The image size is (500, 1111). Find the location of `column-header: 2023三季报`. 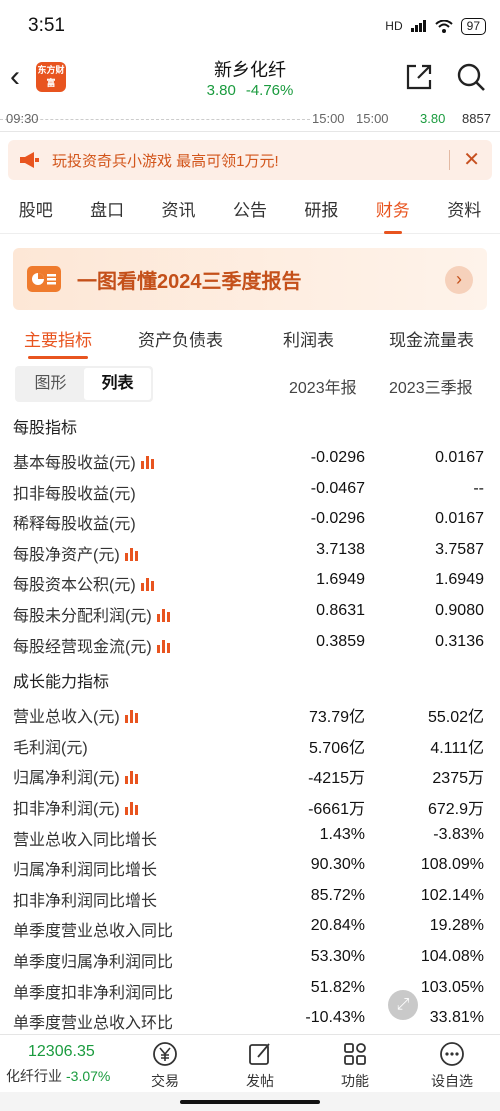

column-header: 2023三季报 is located at coordinates (431, 388).